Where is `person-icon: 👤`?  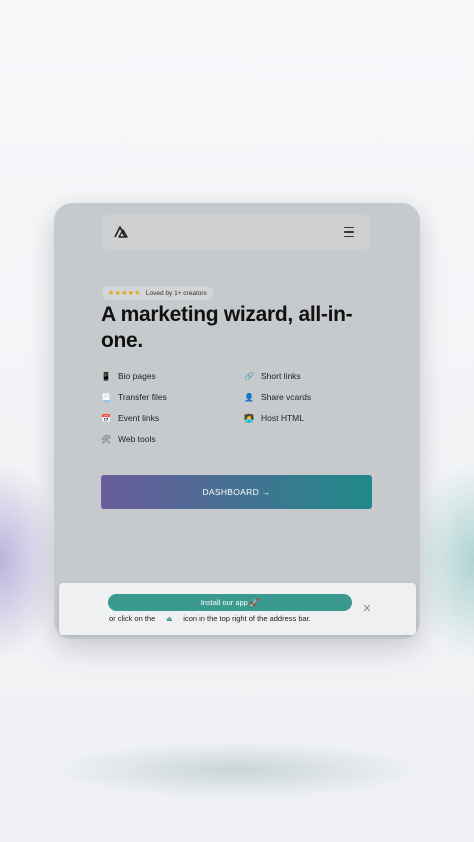
person-icon: 👤 is located at coordinates (249, 397).